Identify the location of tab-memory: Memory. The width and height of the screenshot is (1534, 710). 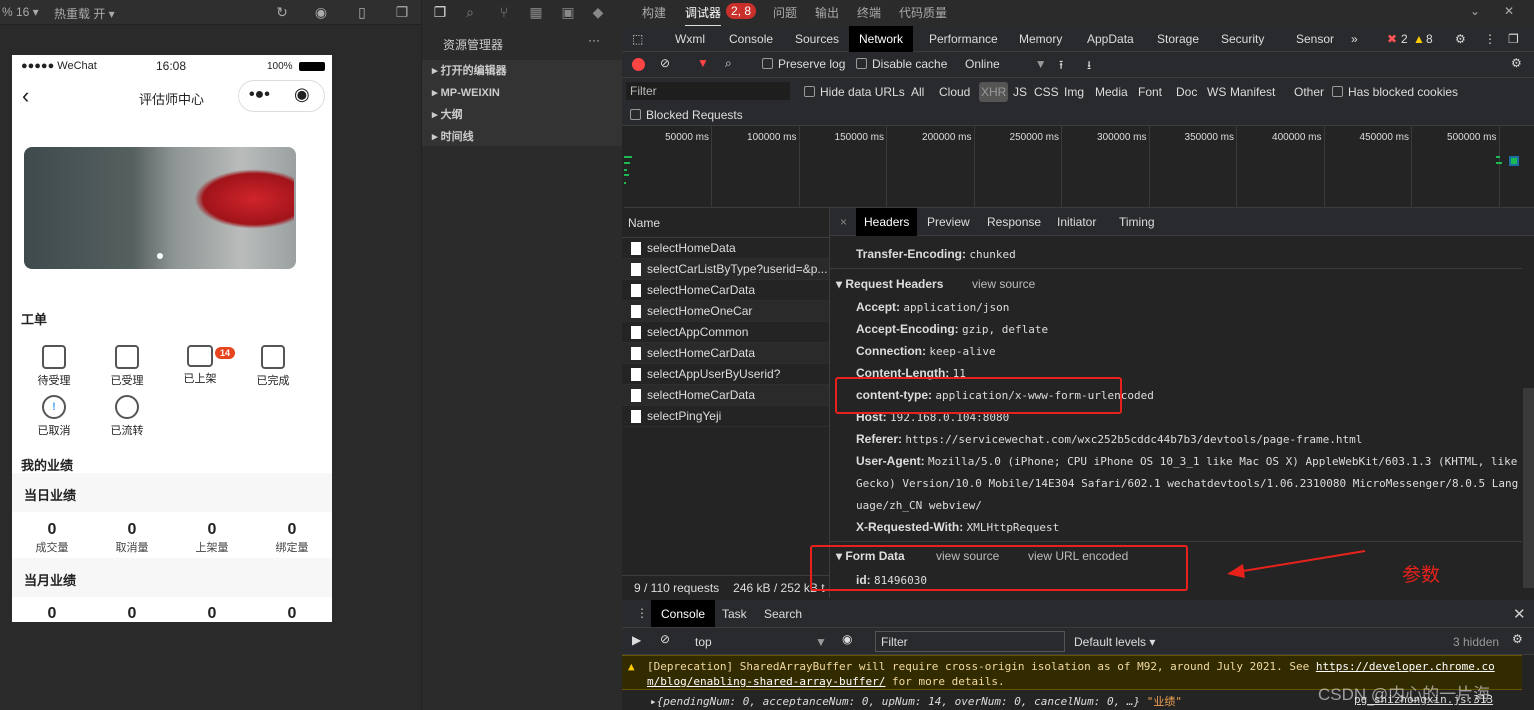
(1040, 39).